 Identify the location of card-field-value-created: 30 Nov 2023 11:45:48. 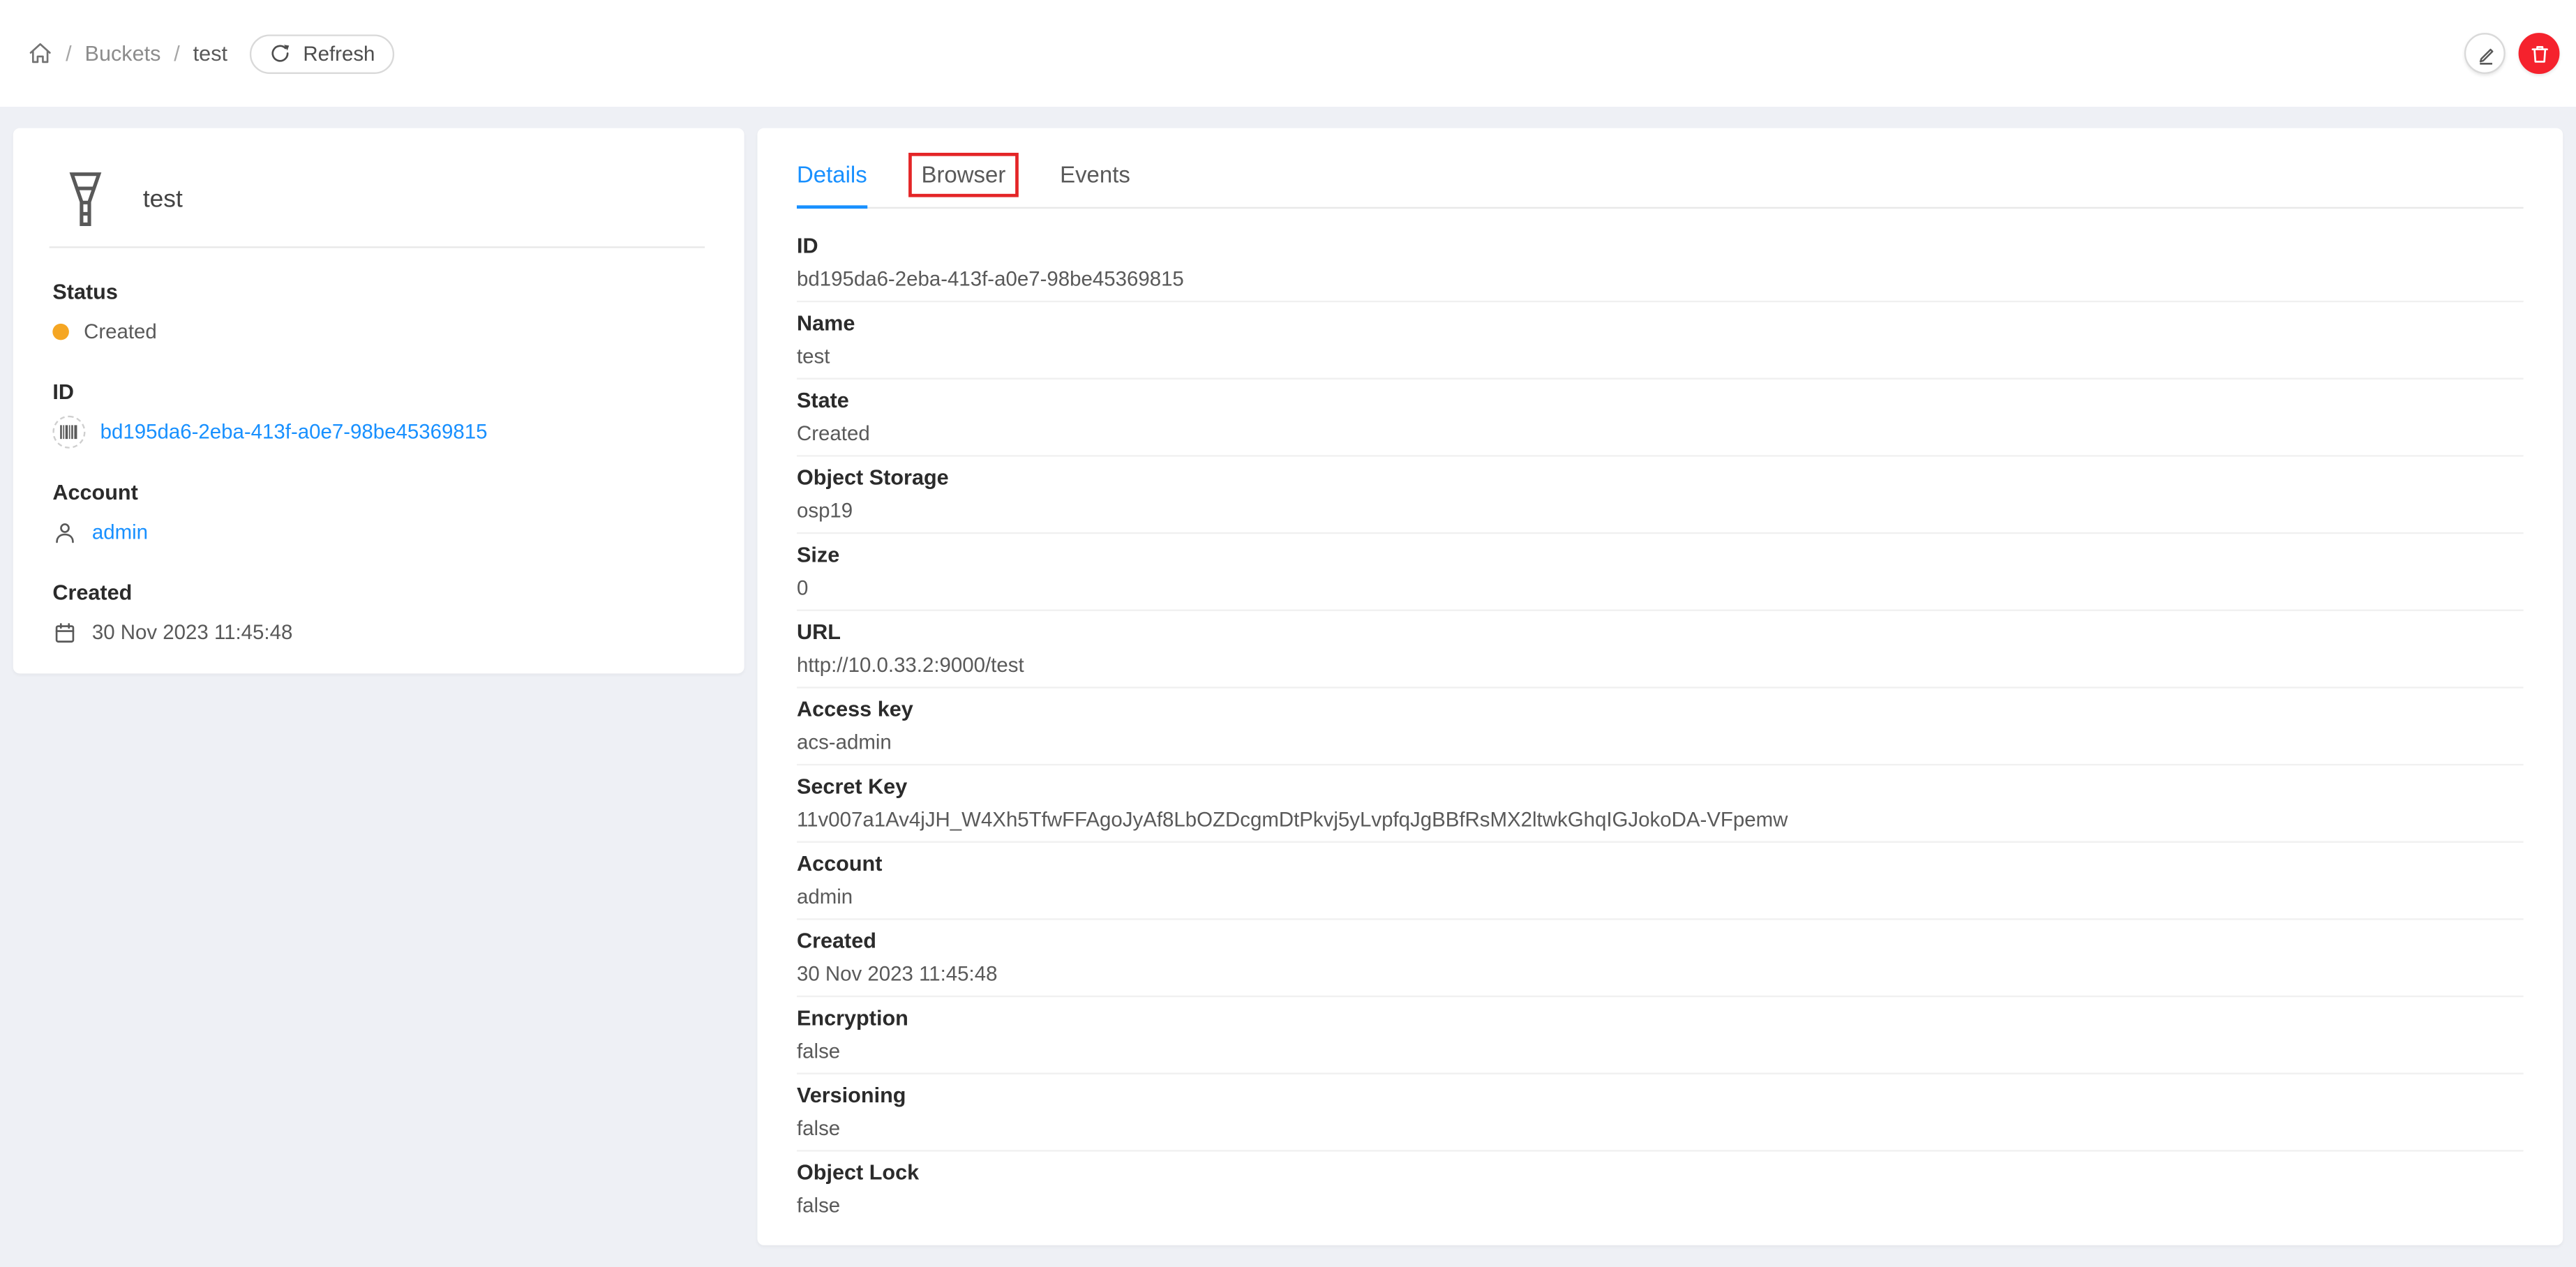
(192, 633).